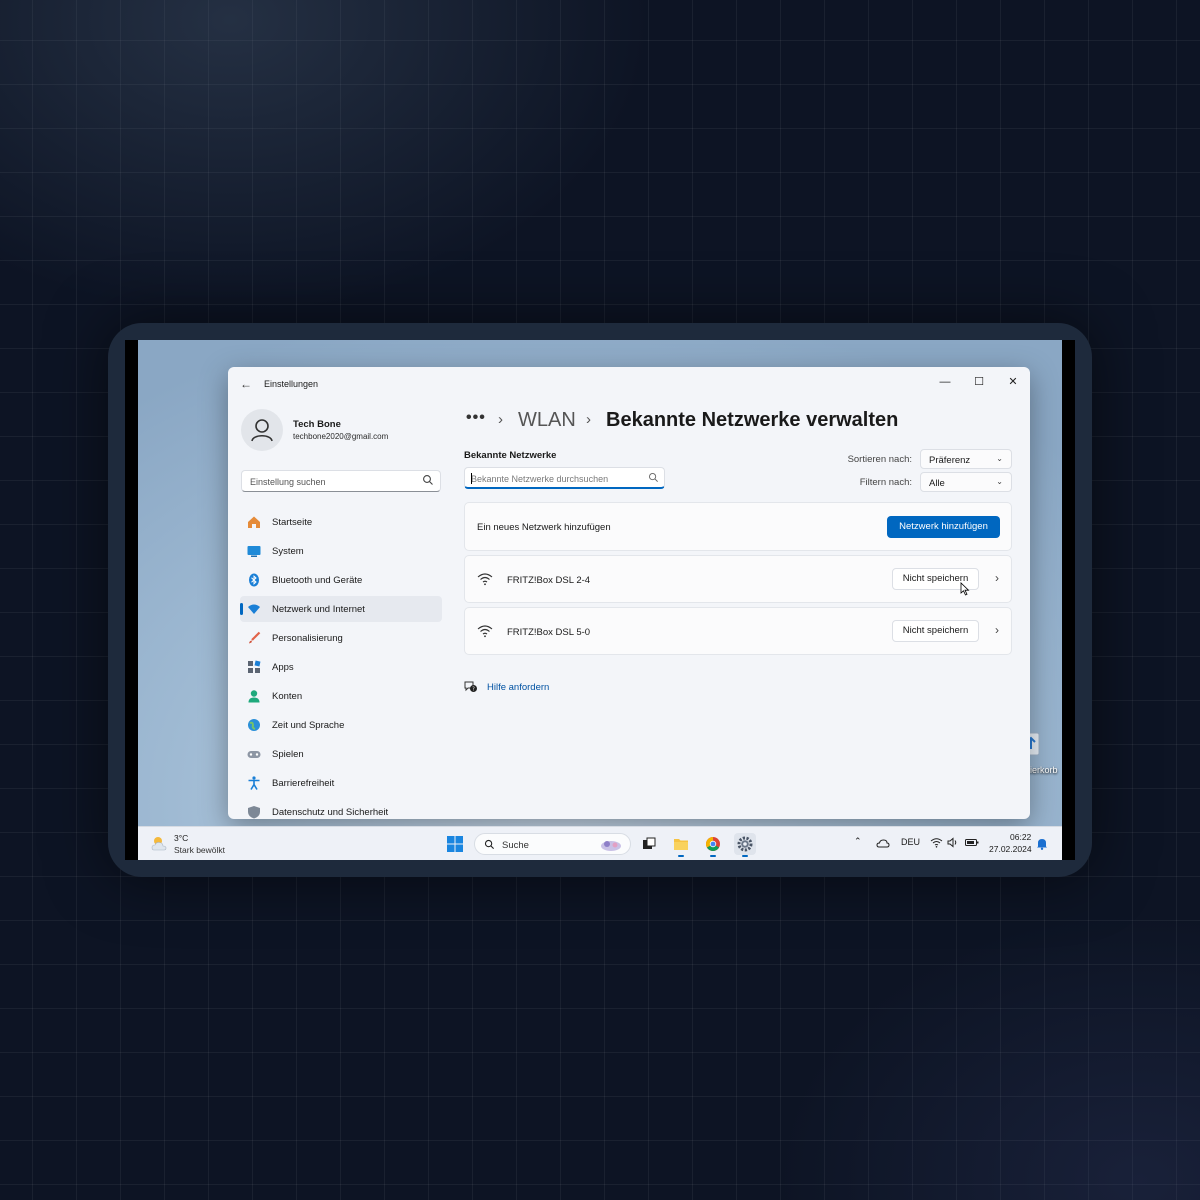 The image size is (1200, 1200). I want to click on apps-icon, so click(254, 666).